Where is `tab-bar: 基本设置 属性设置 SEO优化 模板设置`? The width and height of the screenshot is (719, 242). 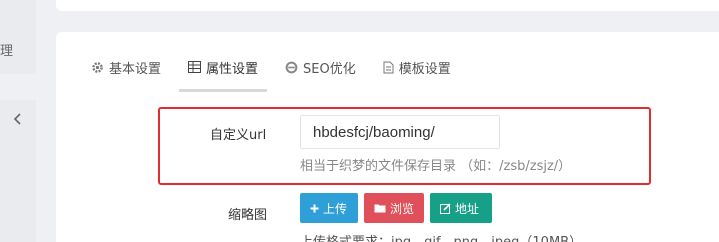 tab-bar: 基本设置 属性设置 SEO优化 模板设置 is located at coordinates (275, 72).